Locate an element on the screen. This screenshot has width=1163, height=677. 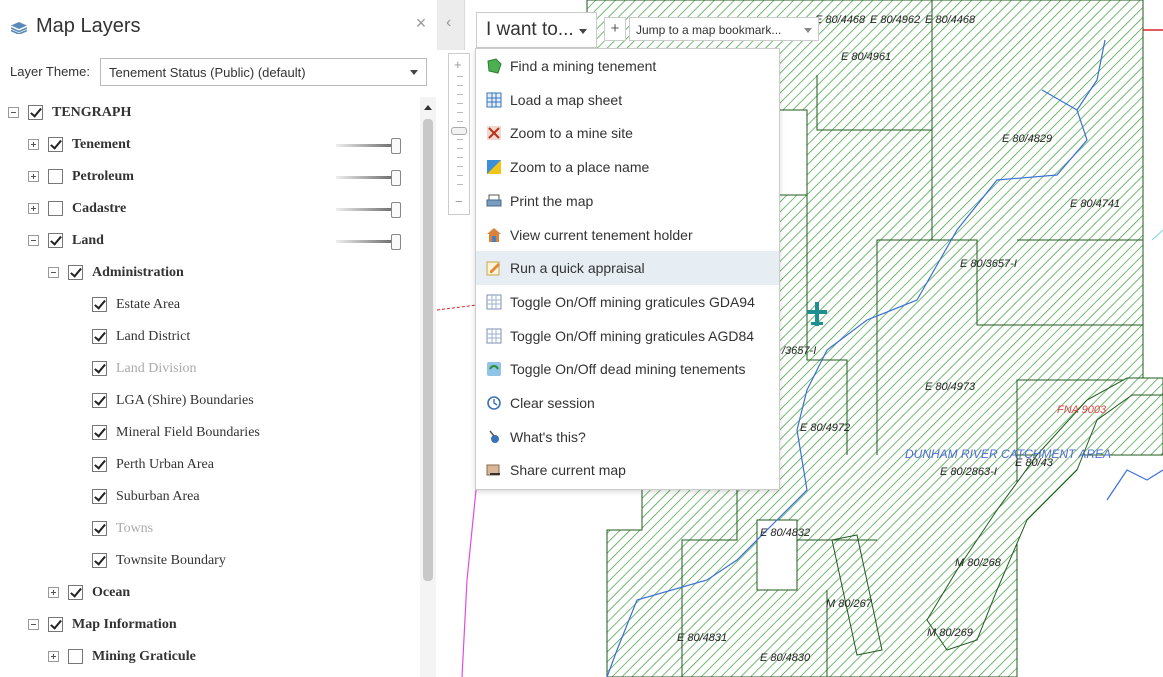
collapse-panel-tab: ‹ is located at coordinates (451, 25).